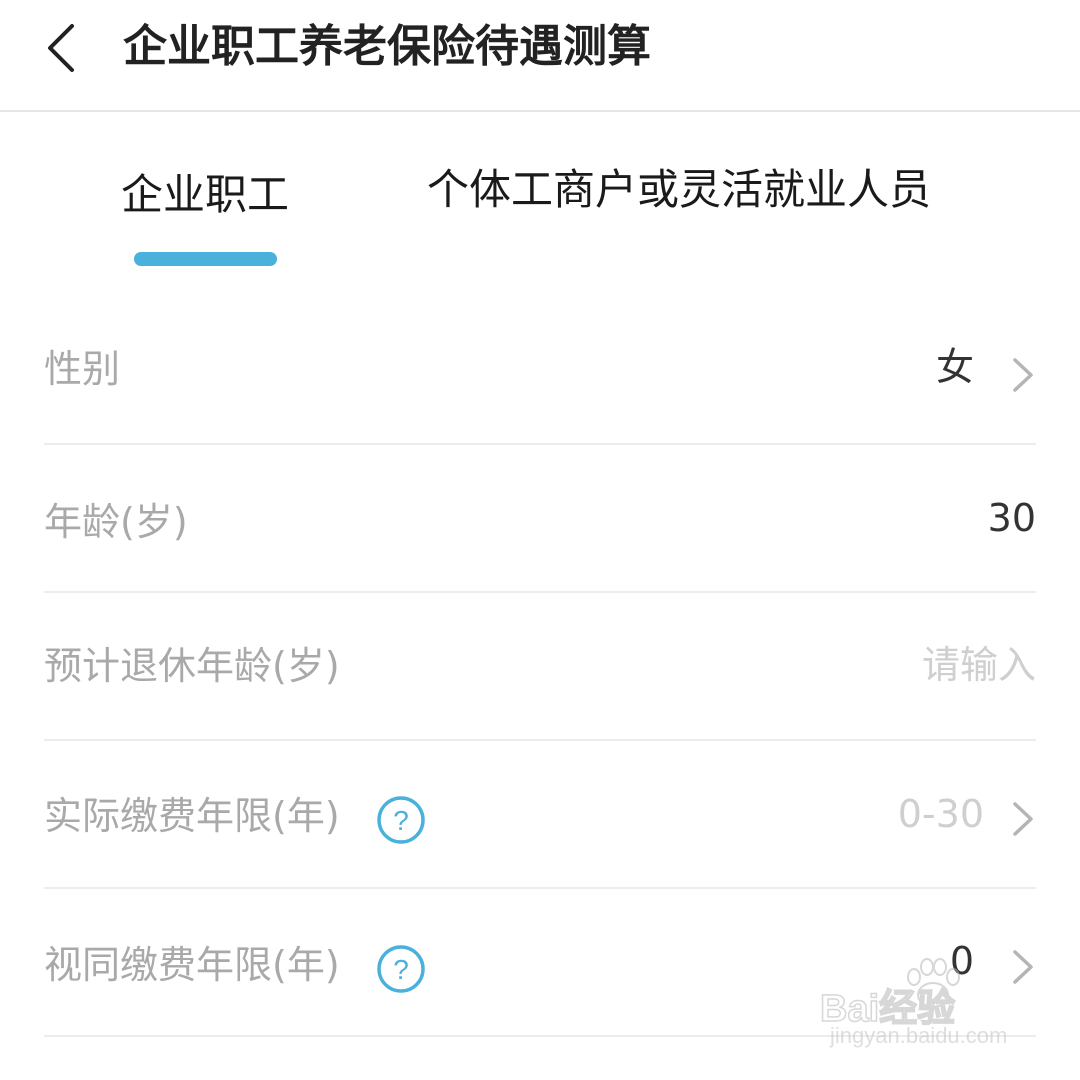  I want to click on watermark-url: jingyan.baidu.com, so click(919, 1035).